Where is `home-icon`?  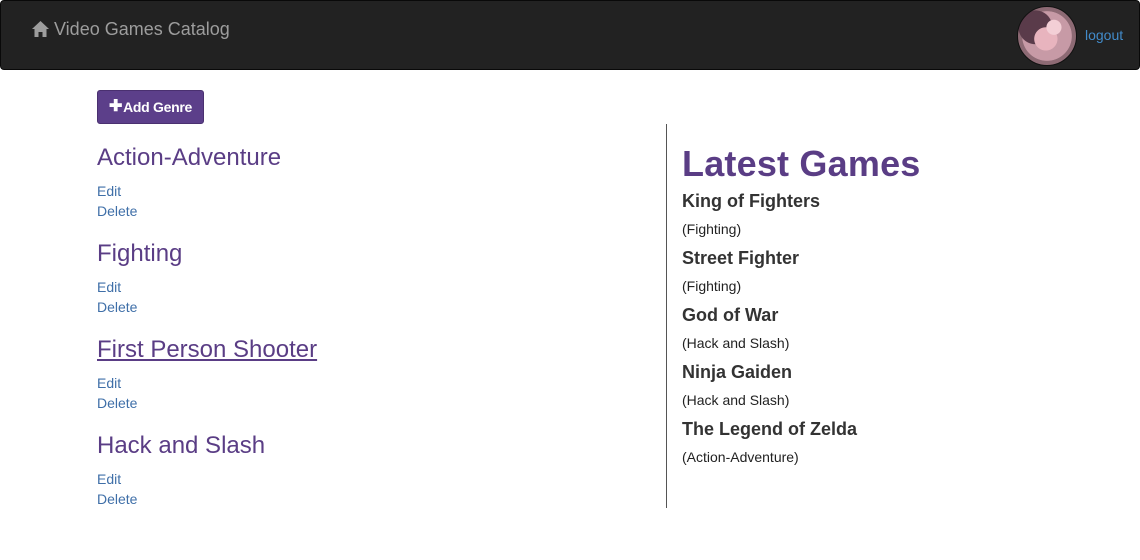 home-icon is located at coordinates (40, 29).